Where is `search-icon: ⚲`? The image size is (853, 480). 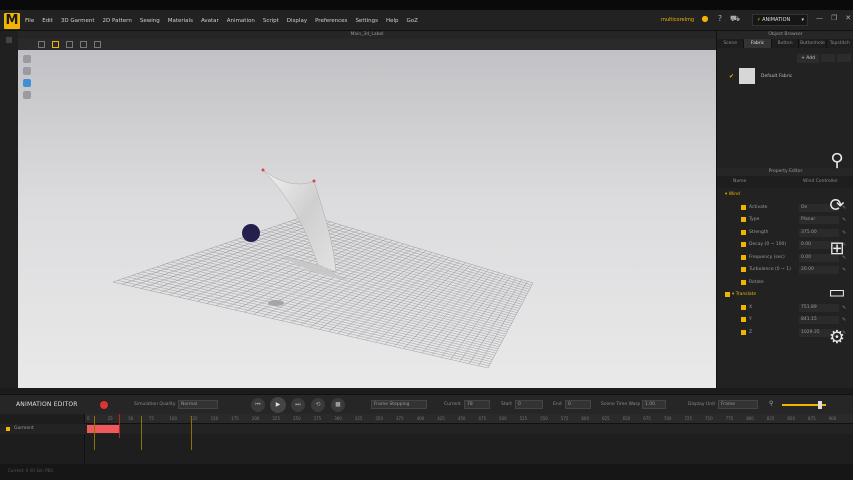 search-icon: ⚲ is located at coordinates (837, 161).